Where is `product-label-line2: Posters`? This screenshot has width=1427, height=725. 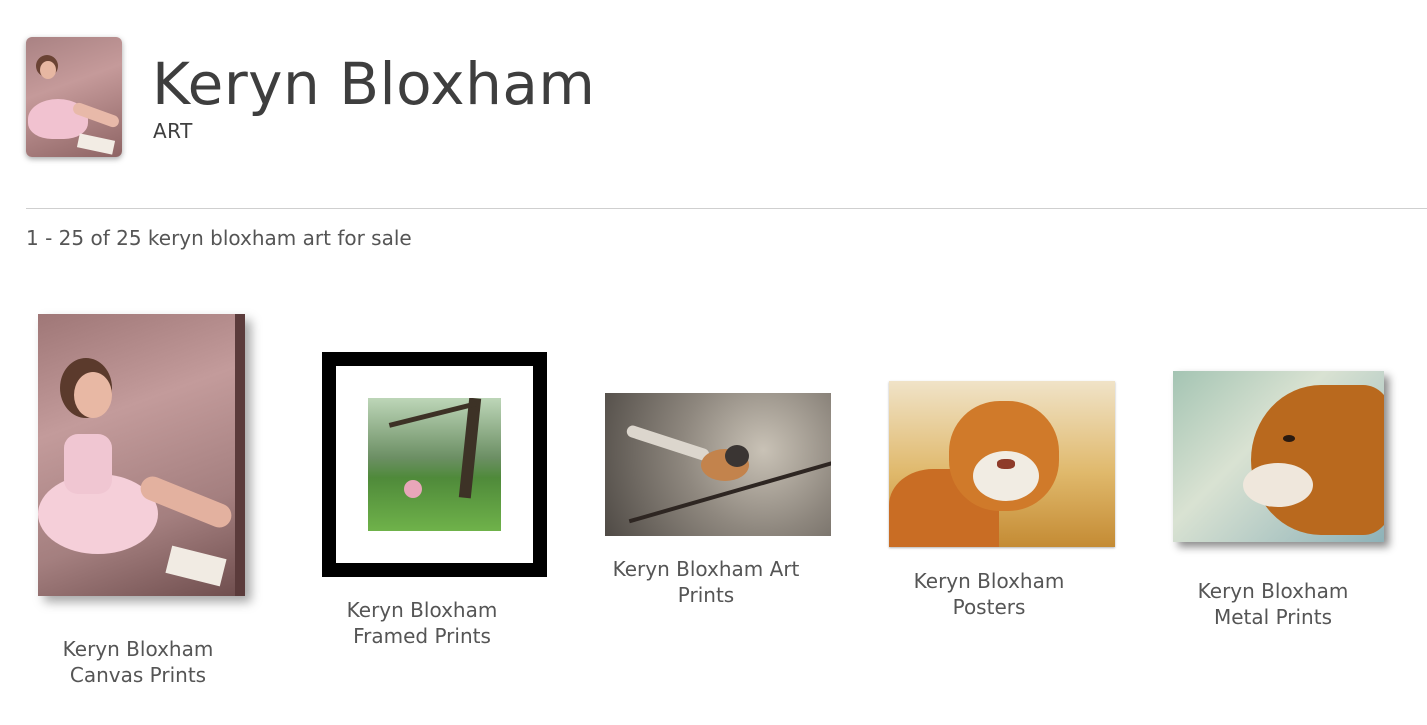
product-label-line2: Posters is located at coordinates (989, 607).